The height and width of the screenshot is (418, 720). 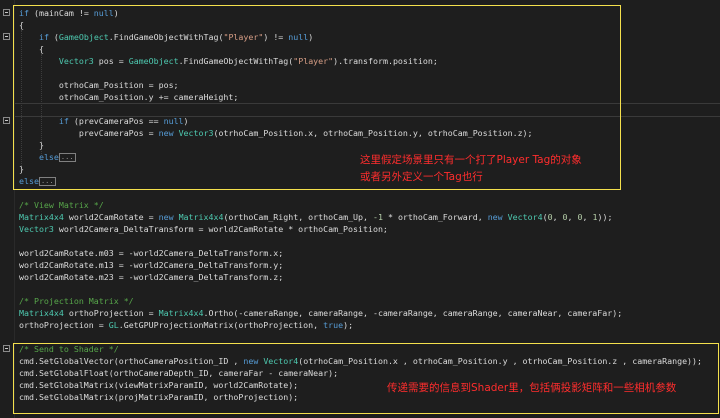 What do you see at coordinates (532, 388) in the screenshot?
I see `annotation-send-to-shader: 传递需要的信息到Shader里，包括俩投影矩阵和一些相机参数` at bounding box center [532, 388].